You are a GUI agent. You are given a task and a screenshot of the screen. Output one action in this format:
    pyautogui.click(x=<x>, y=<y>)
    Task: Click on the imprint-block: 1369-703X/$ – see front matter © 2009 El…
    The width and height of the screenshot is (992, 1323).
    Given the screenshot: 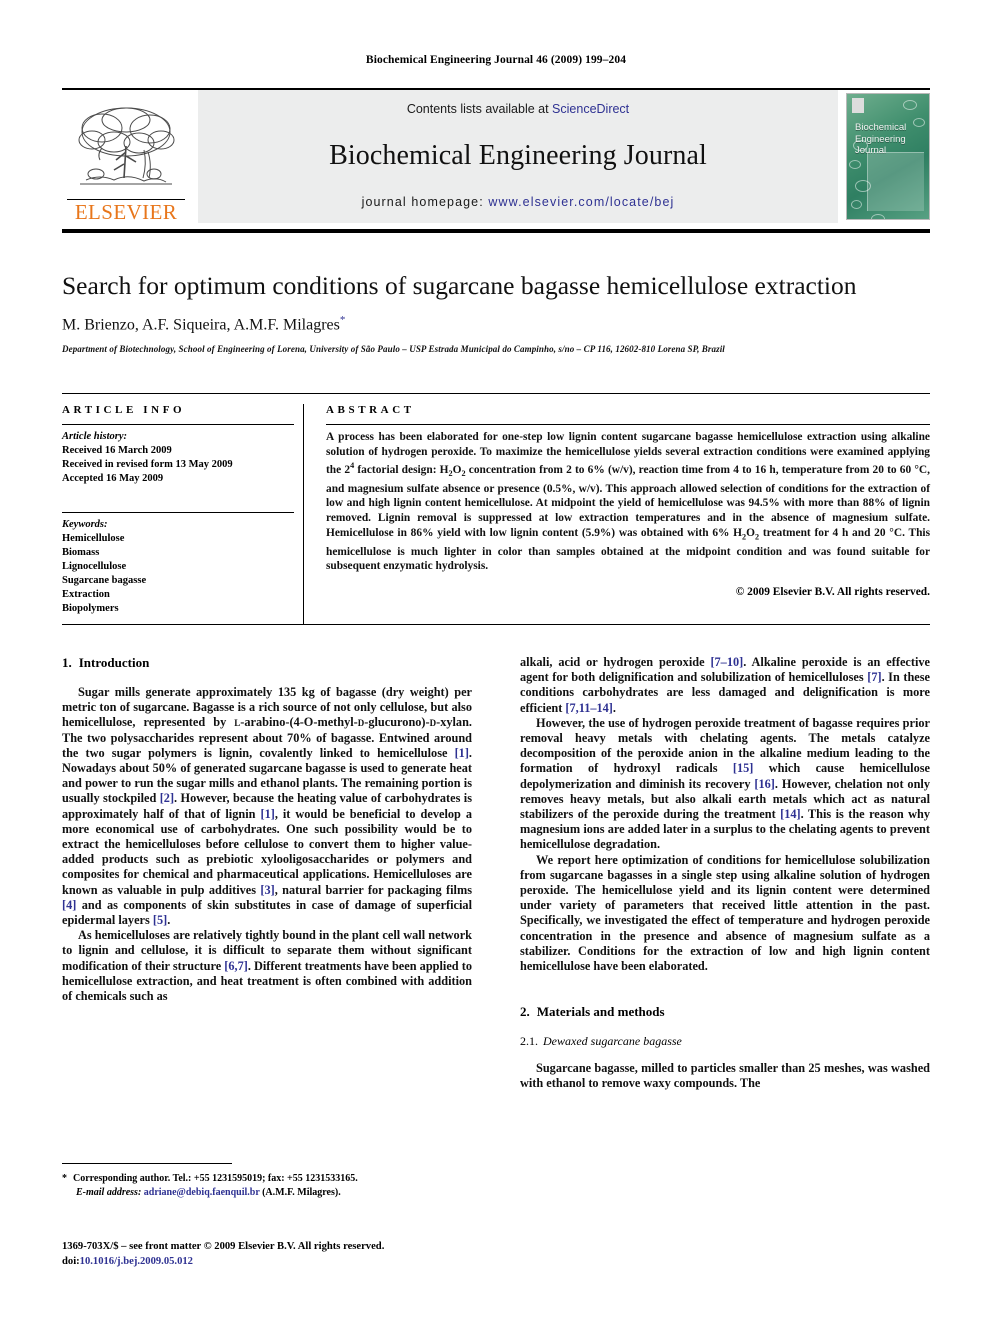 What is the action you would take?
    pyautogui.click(x=297, y=1254)
    